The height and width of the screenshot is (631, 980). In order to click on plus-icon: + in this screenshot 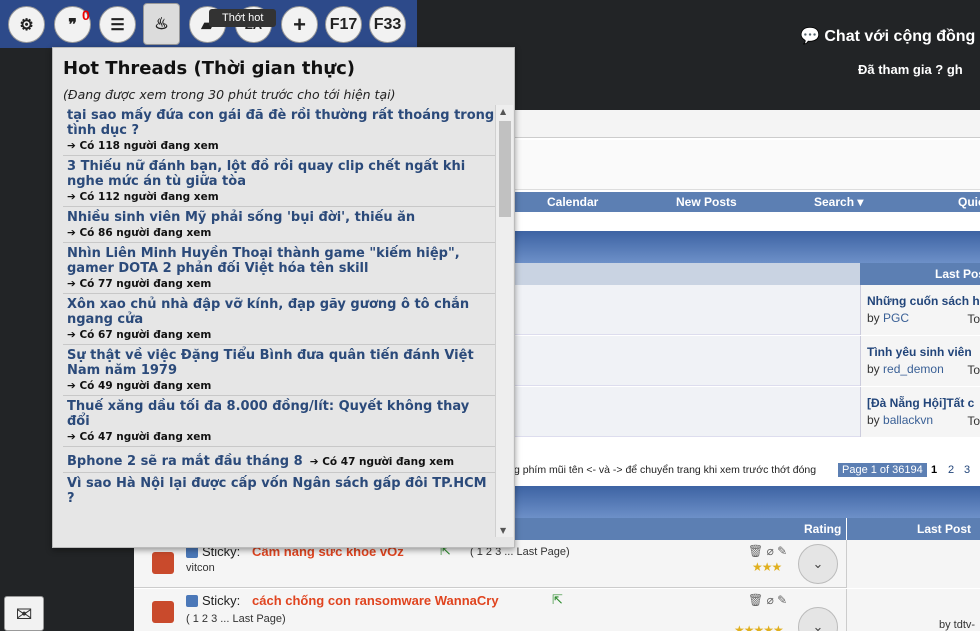, I will do `click(299, 24)`.